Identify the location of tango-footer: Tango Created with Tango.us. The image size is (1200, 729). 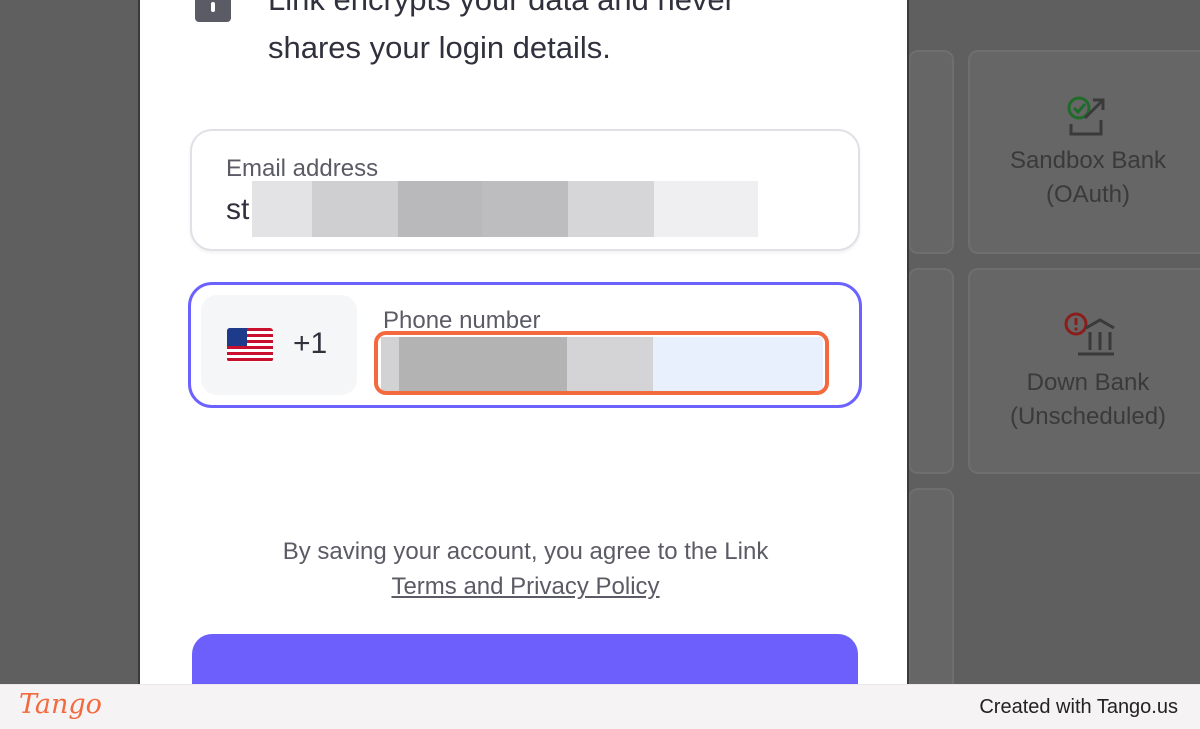
(600, 706).